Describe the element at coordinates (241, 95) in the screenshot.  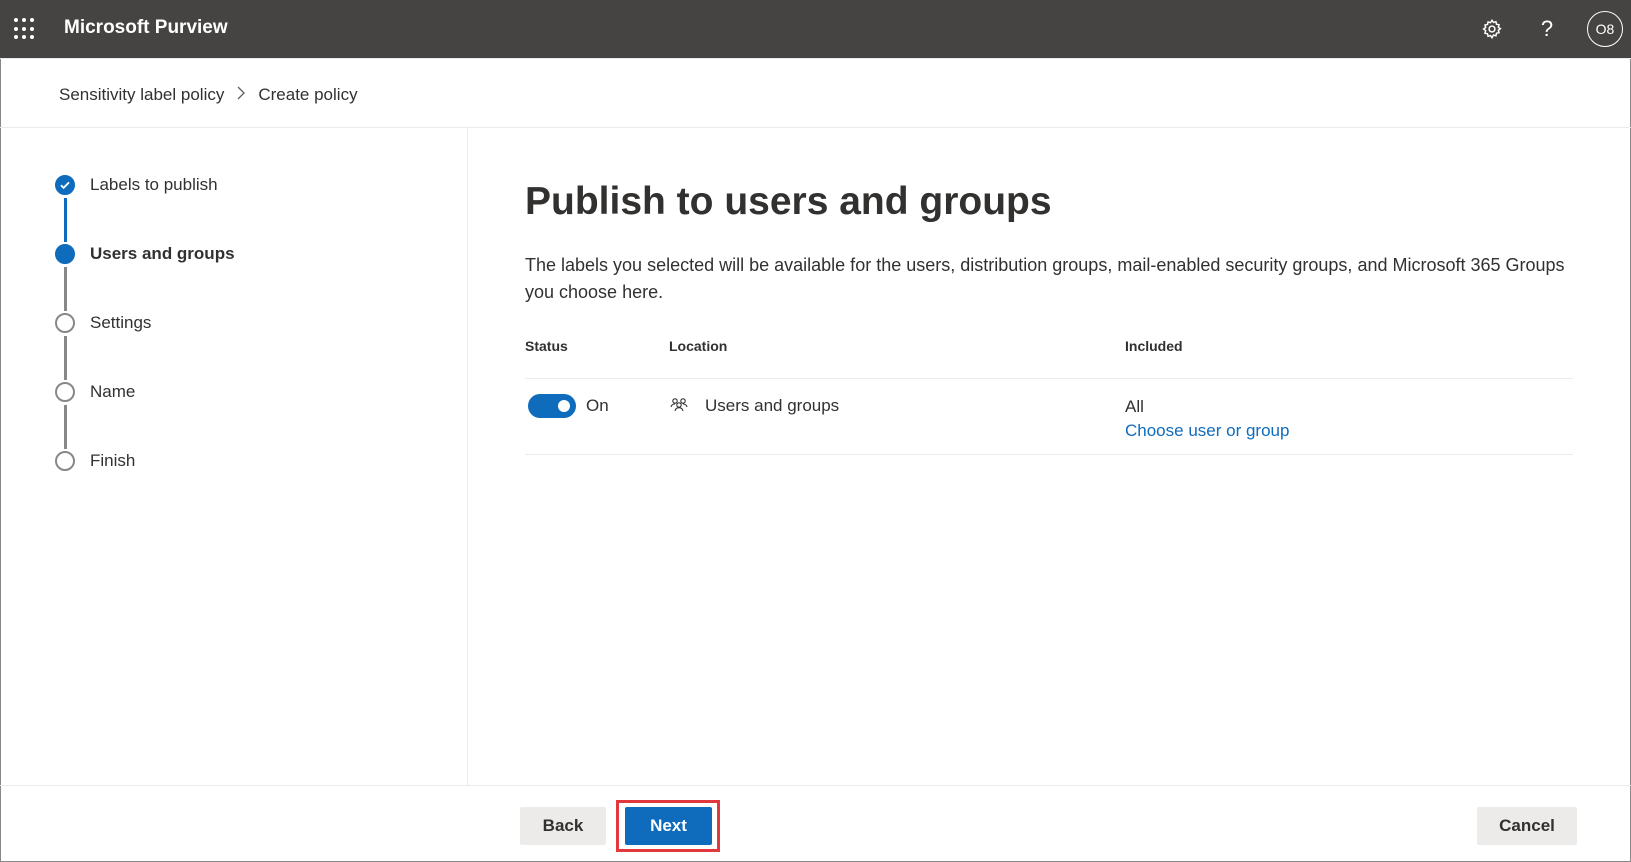
I see `chevron-right-icon` at that location.